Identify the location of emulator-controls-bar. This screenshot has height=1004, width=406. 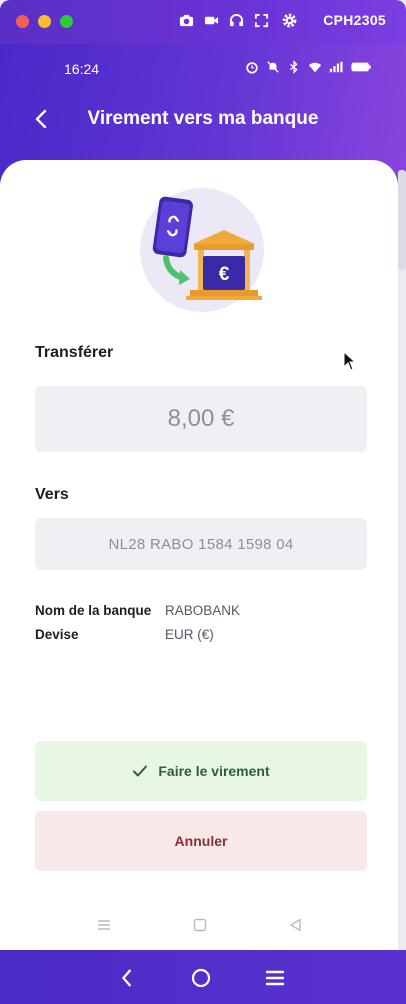
(203, 977).